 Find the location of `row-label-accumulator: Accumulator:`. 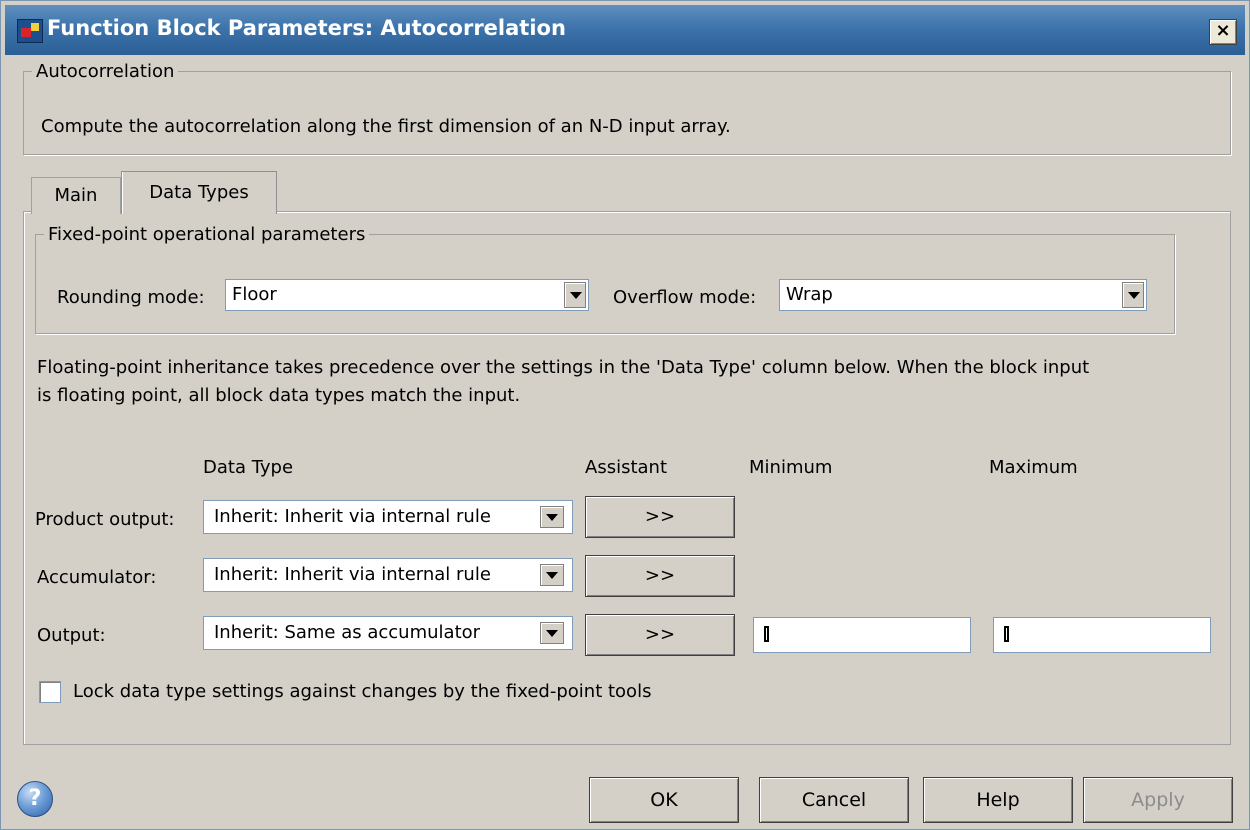

row-label-accumulator: Accumulator: is located at coordinates (97, 577).